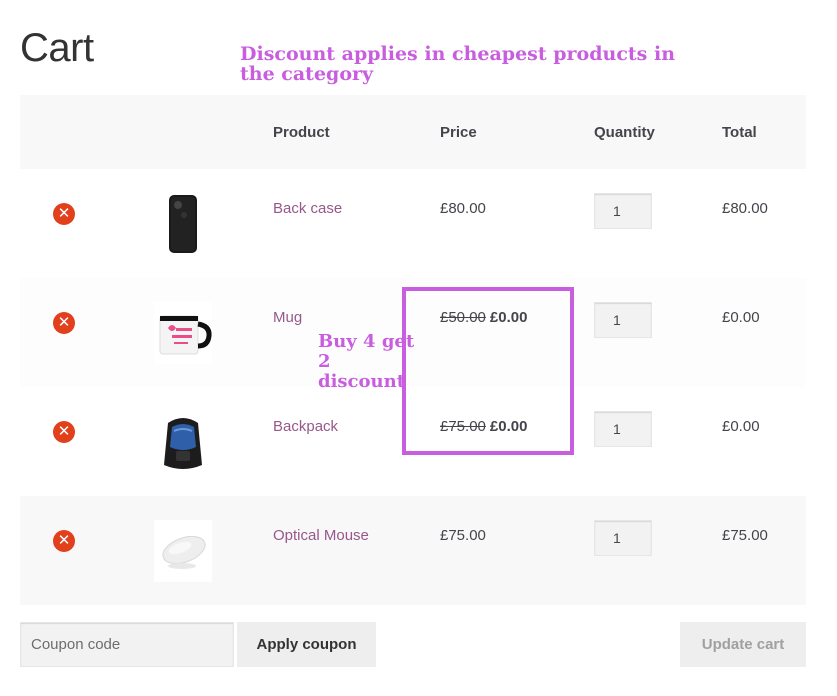 The width and height of the screenshot is (837, 696). I want to click on table-row: ✕ Back case £80.00 £80.00, so click(413, 223).